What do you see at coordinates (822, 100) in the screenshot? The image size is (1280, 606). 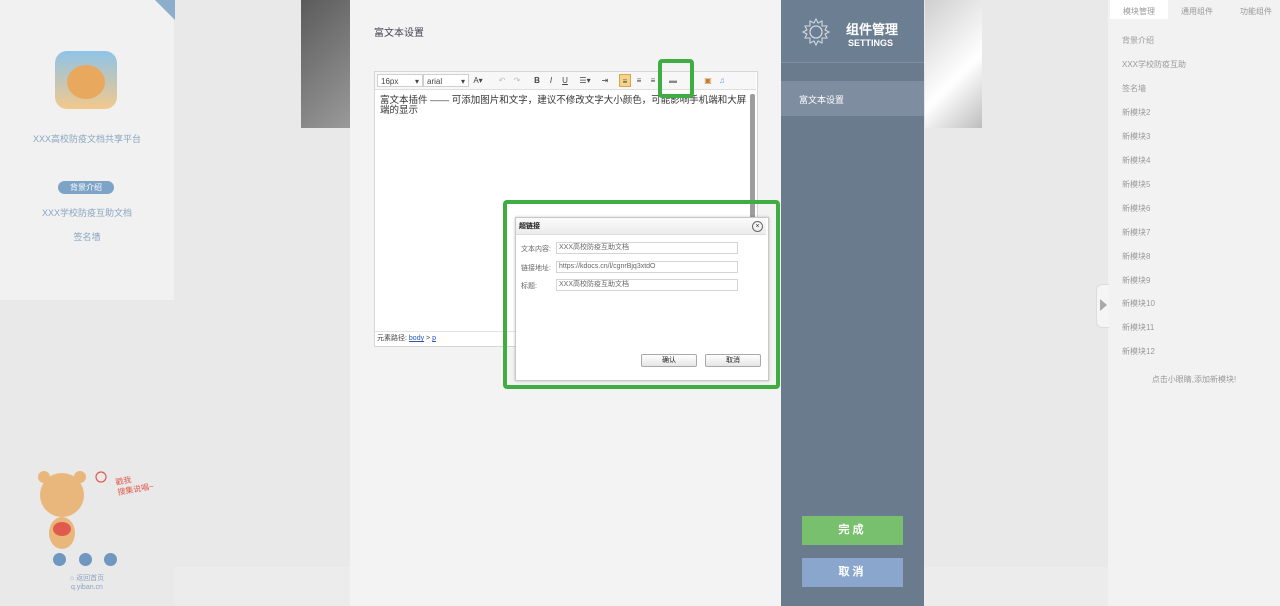 I see `settings-item-label: 富文本设置` at bounding box center [822, 100].